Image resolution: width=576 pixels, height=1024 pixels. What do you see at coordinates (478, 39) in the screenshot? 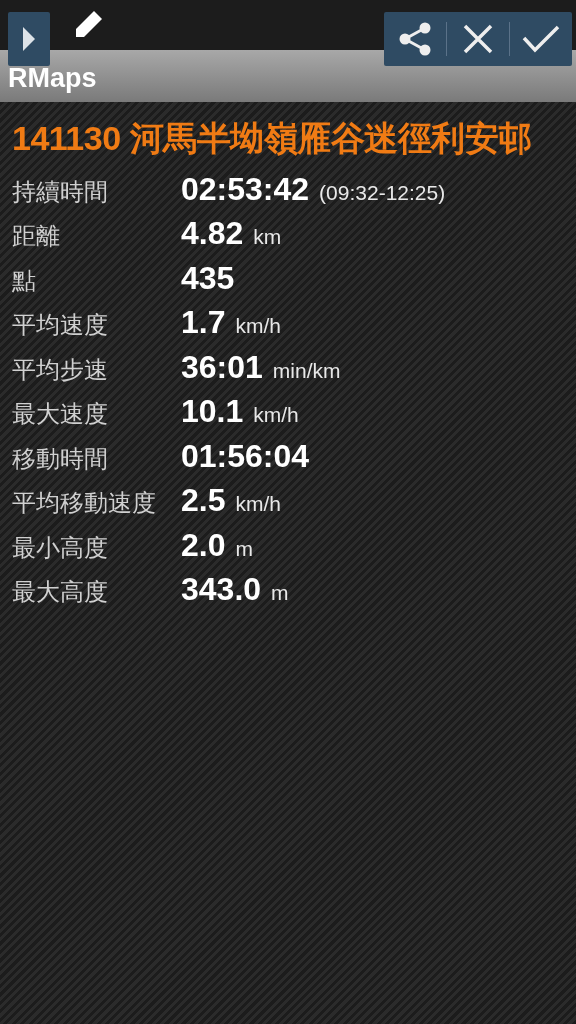
I see `close-icon` at bounding box center [478, 39].